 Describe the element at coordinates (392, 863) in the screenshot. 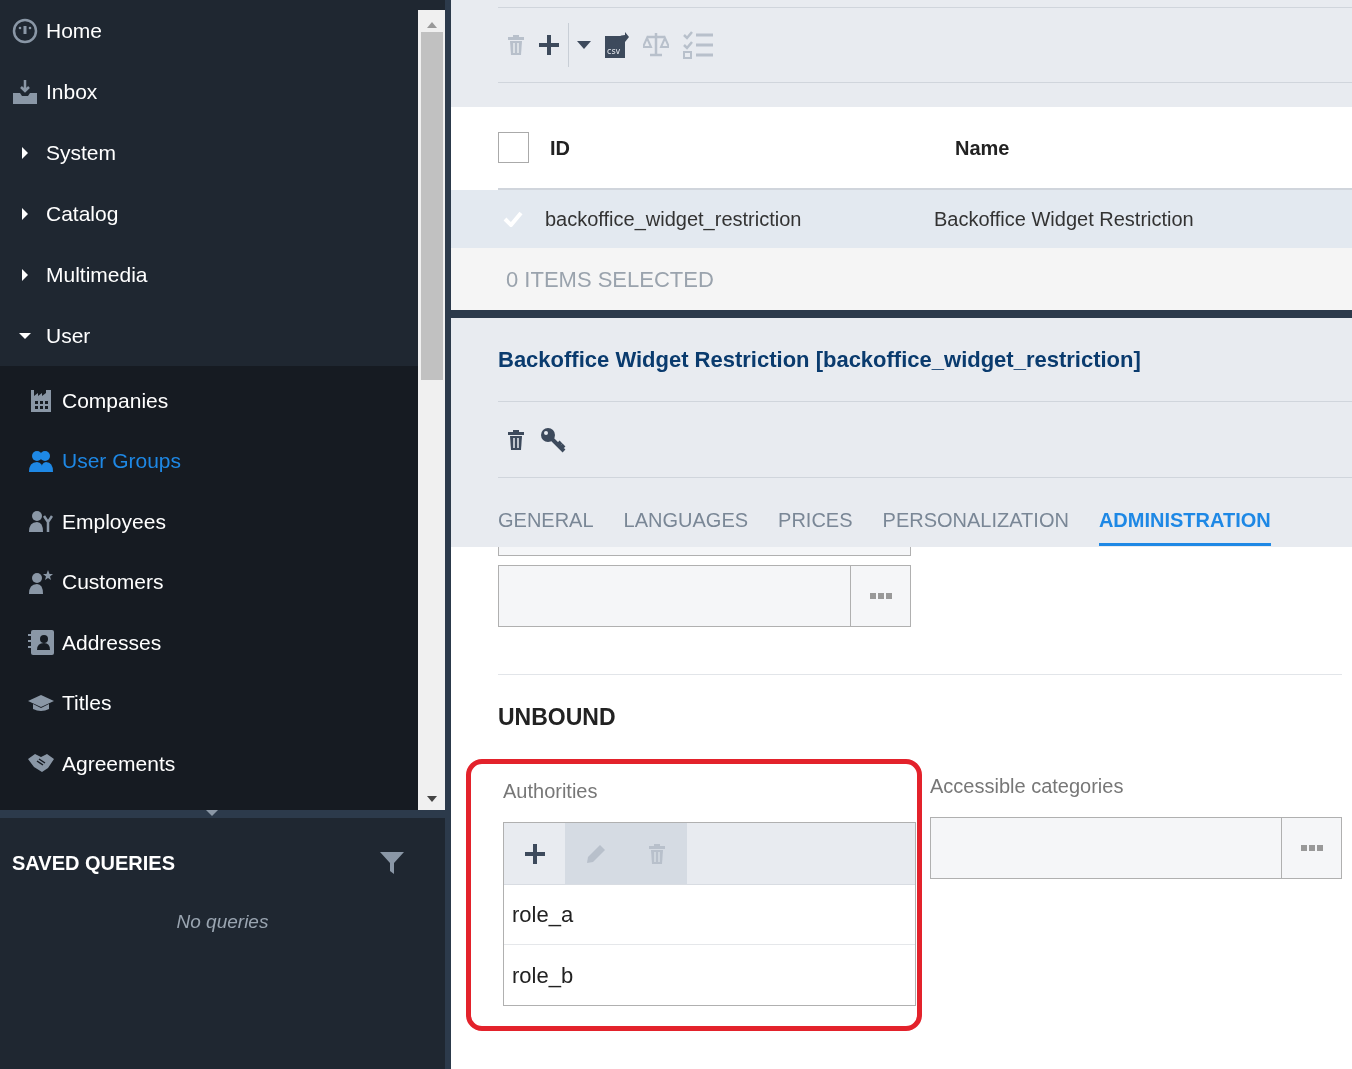

I see `filter-icon` at that location.